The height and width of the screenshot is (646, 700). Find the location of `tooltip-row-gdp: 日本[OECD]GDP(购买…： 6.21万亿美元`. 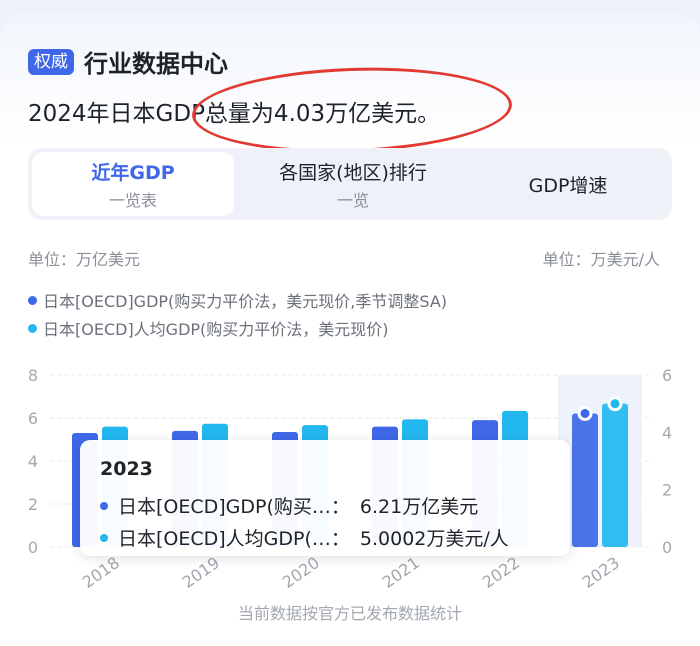

tooltip-row-gdp: 日本[OECD]GDP(购买…： 6.21万亿美元 is located at coordinates (289, 505).